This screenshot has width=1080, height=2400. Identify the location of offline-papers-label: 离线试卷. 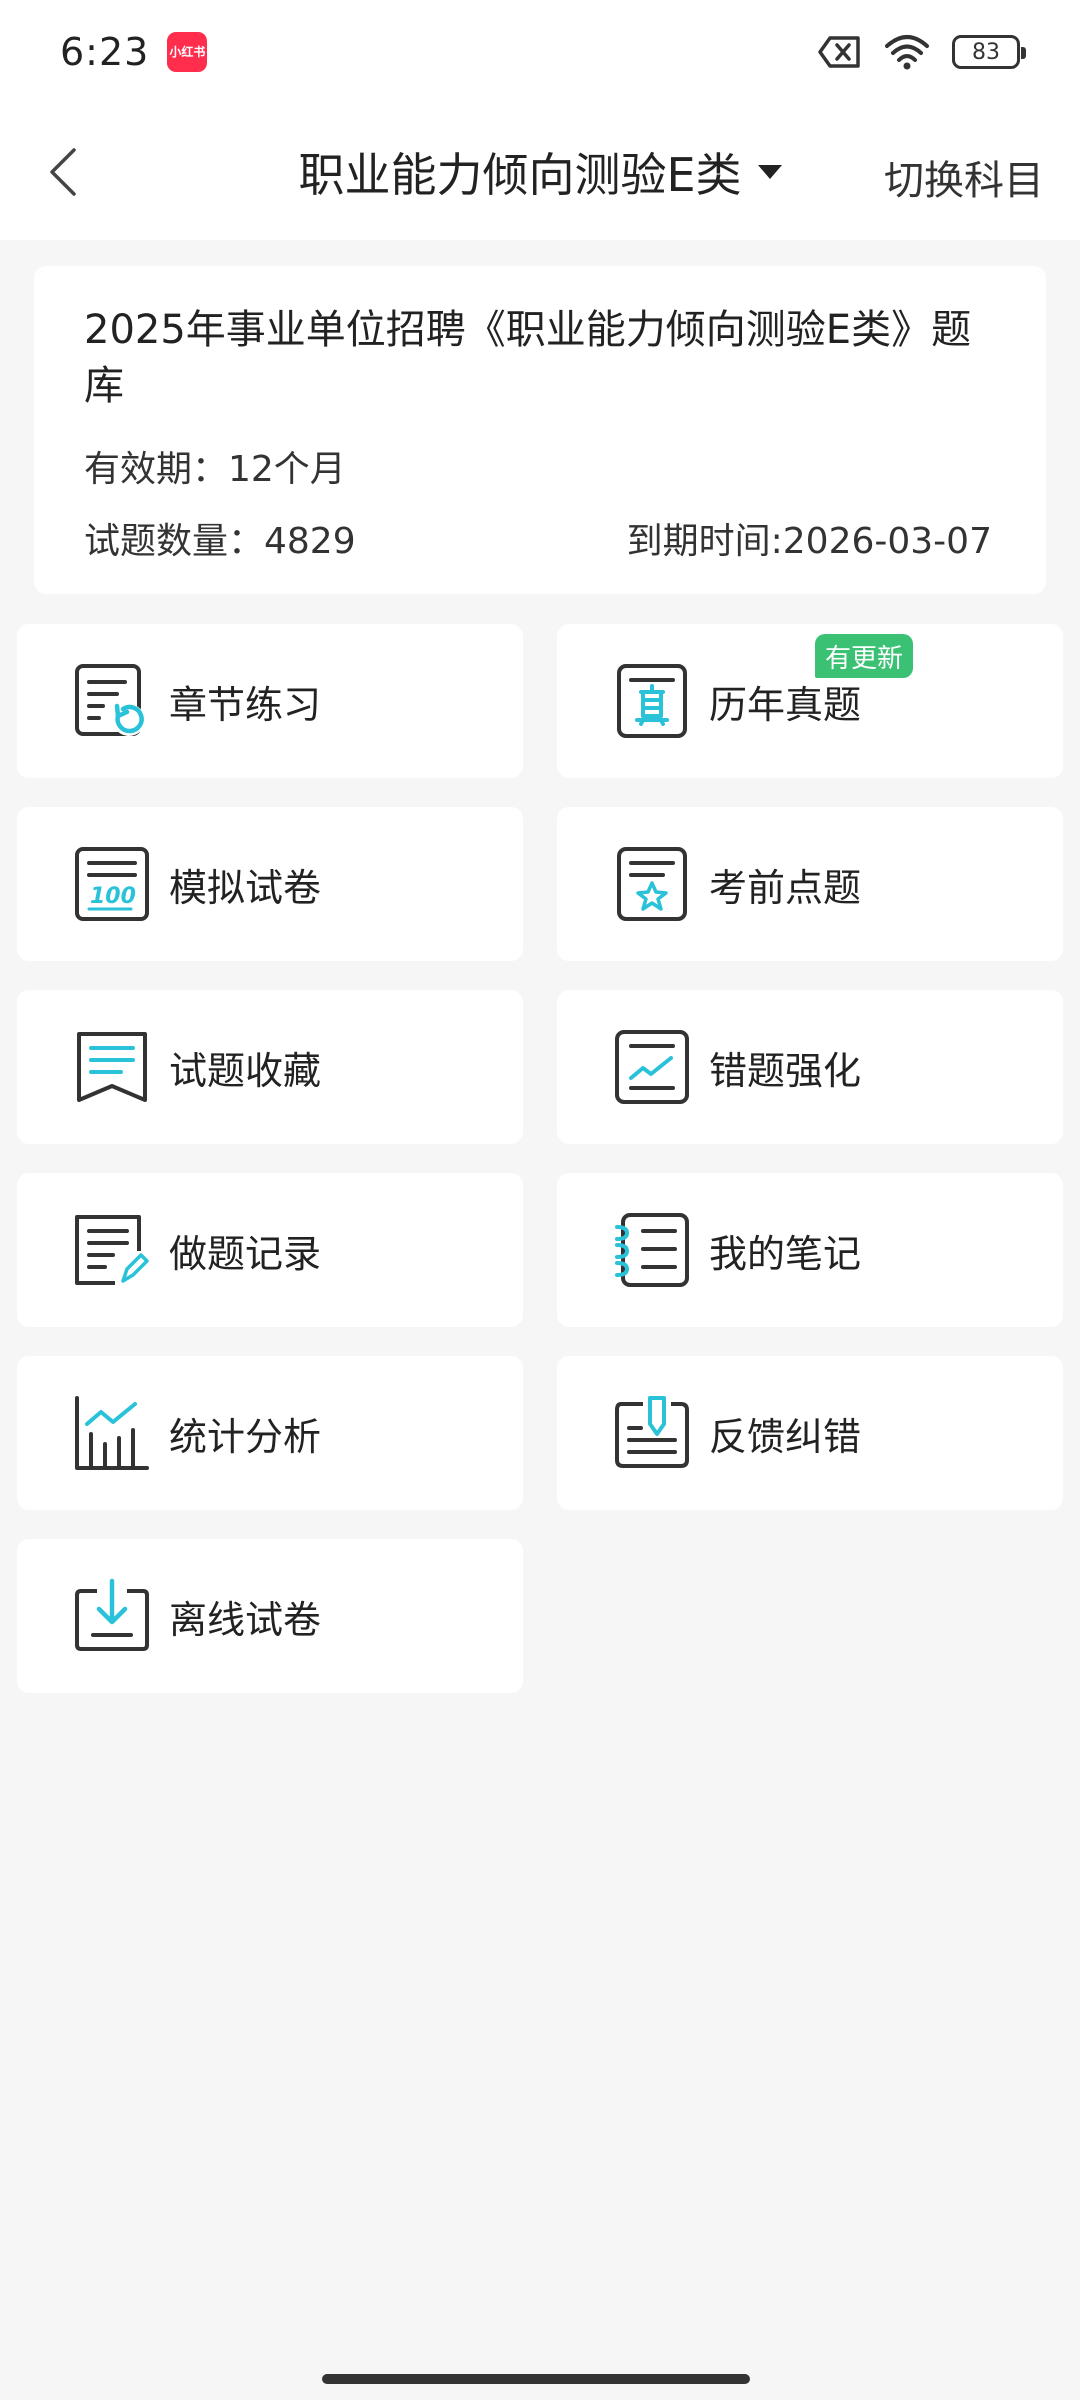
(245, 1620).